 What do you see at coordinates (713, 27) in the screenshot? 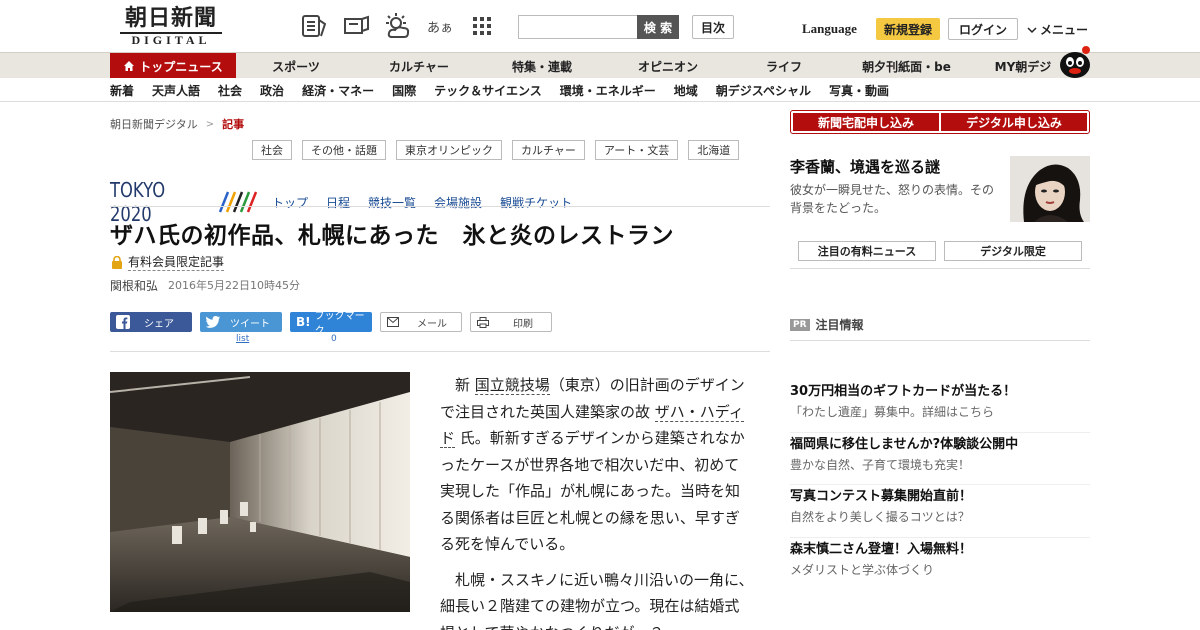
I see `toc-button: 目次` at bounding box center [713, 27].